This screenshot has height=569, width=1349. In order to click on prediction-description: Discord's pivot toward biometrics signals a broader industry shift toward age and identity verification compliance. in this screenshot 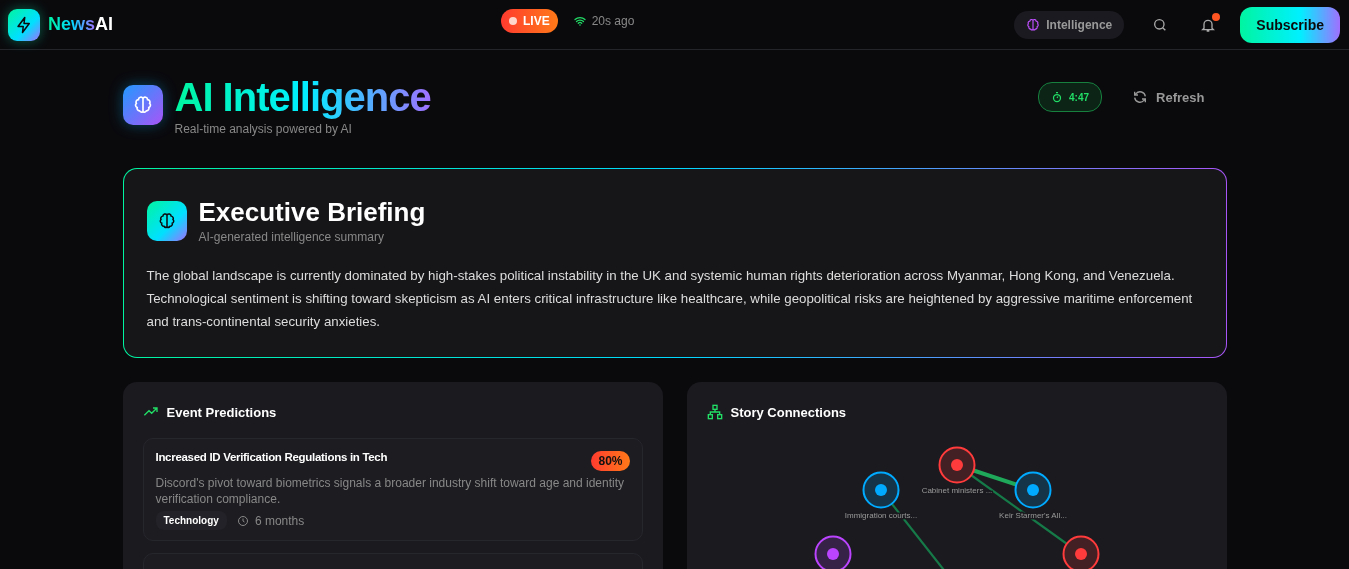, I will do `click(390, 491)`.